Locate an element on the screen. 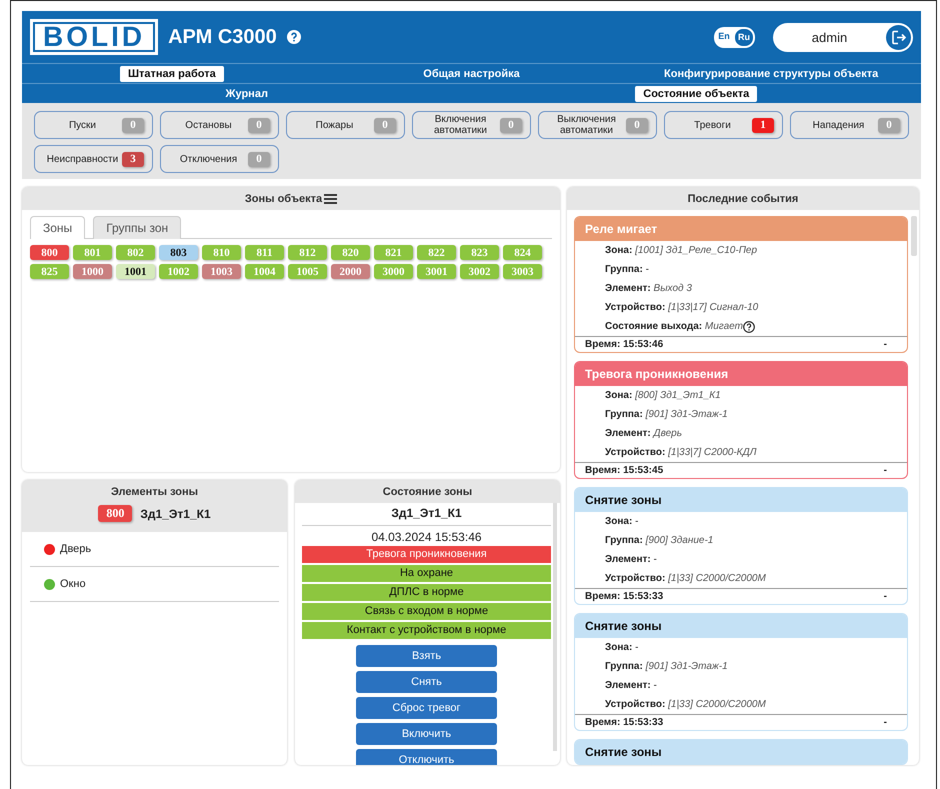  nav-tab: Конфигурирование структуры объекта is located at coordinates (771, 74).